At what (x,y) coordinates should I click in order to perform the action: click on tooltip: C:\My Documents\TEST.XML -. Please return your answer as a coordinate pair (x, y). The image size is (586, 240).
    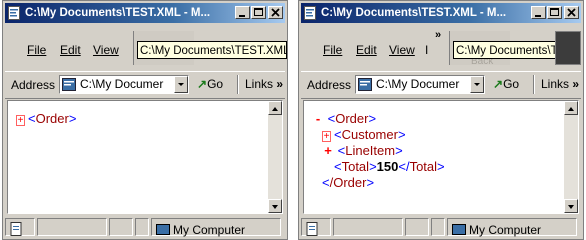
    Looking at the image, I should click on (212, 50).